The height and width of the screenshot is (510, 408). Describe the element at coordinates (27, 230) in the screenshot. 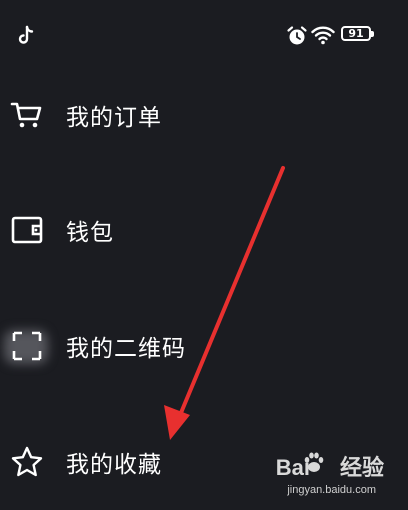

I see `wallet-icon` at that location.